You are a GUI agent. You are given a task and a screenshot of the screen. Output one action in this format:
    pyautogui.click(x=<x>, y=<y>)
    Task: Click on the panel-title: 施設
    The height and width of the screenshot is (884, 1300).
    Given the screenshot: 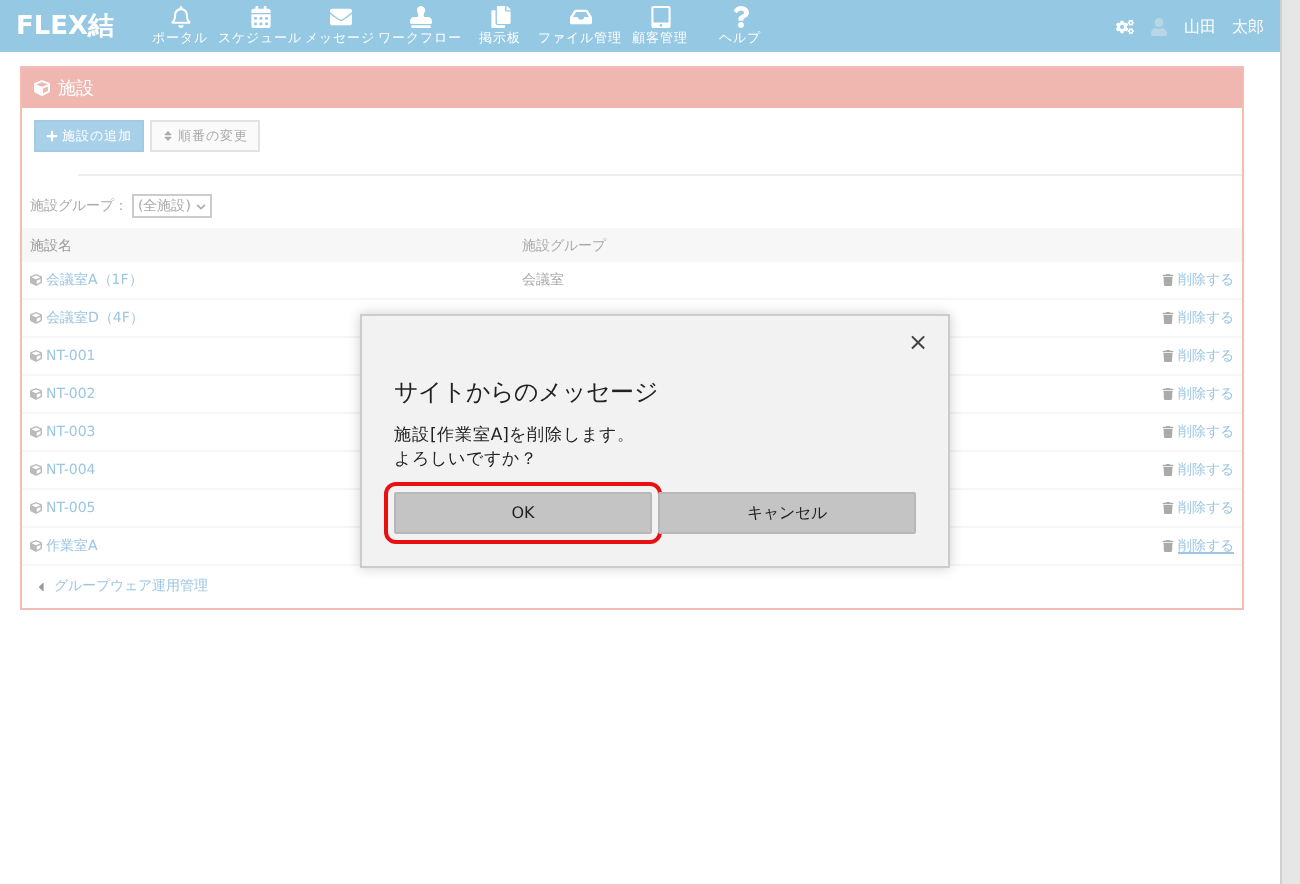 What is the action you would take?
    pyautogui.click(x=76, y=89)
    